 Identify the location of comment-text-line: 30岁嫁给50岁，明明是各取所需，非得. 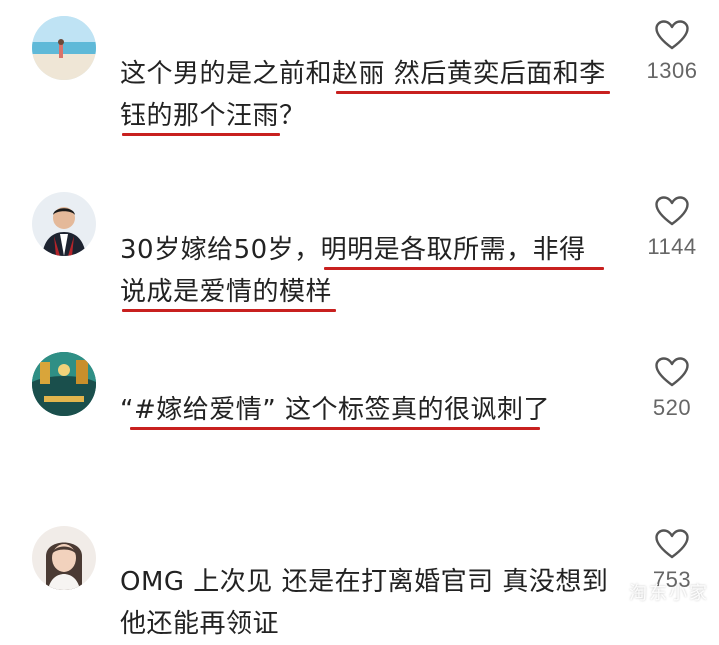
(353, 250).